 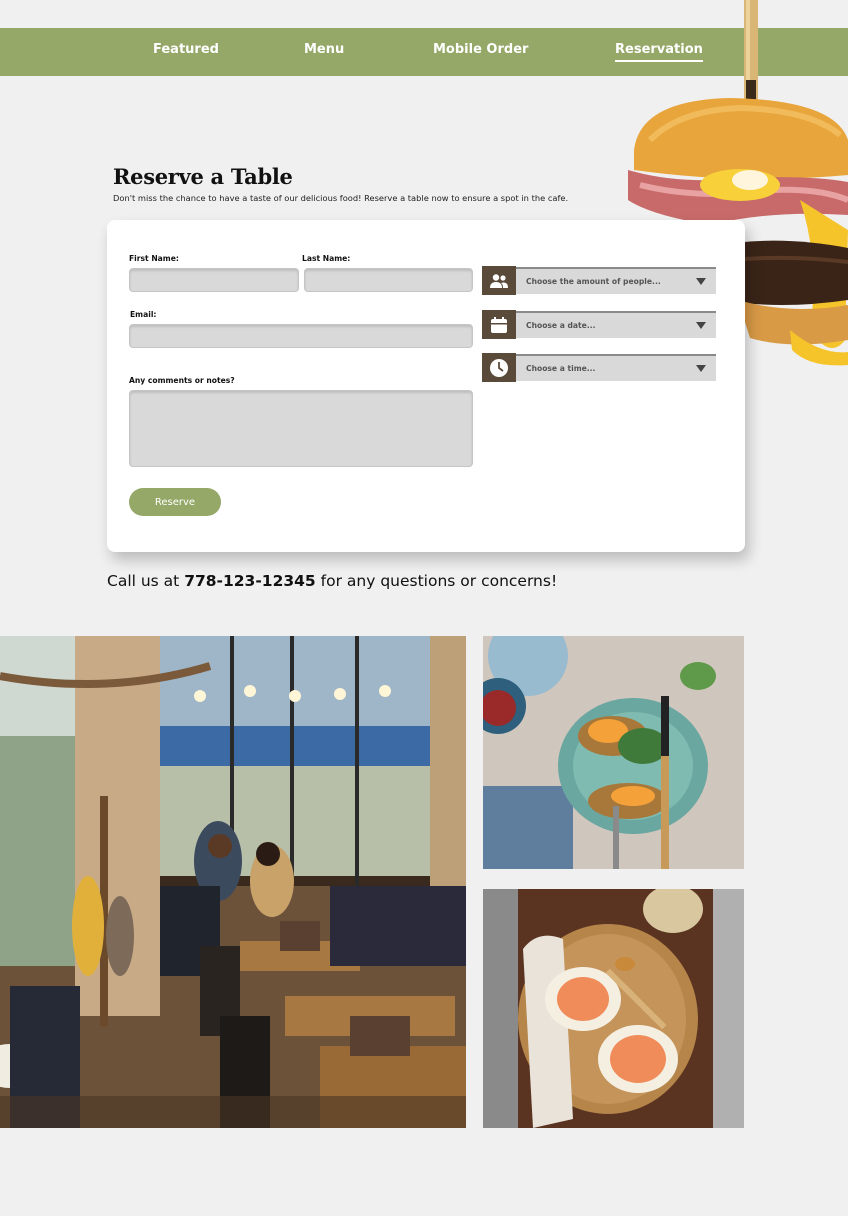 I want to click on email-input, so click(x=301, y=336).